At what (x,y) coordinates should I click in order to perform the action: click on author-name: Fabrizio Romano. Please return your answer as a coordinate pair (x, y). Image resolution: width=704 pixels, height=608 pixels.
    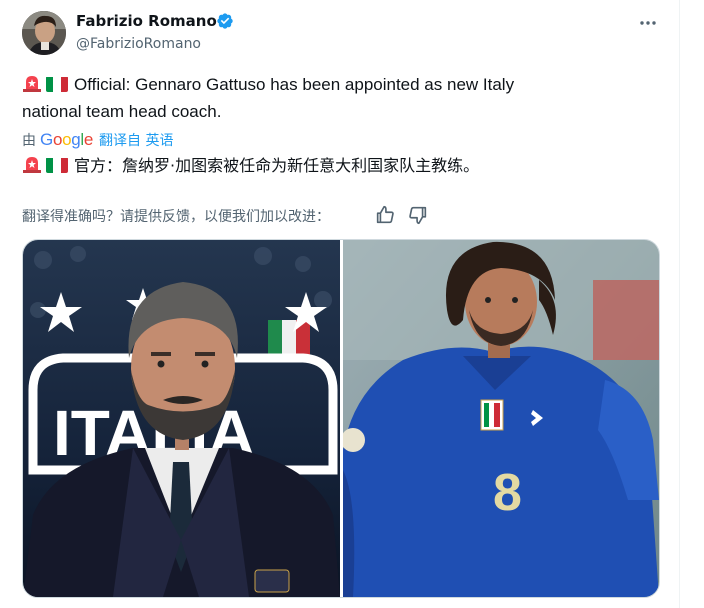
    Looking at the image, I should click on (146, 21).